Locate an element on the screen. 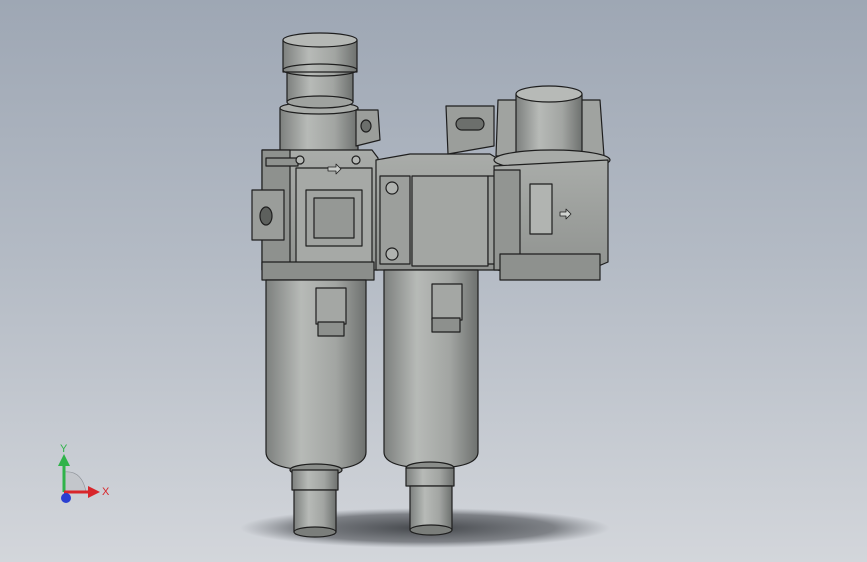 The image size is (867, 562). x-axis-label: X is located at coordinates (106, 492).